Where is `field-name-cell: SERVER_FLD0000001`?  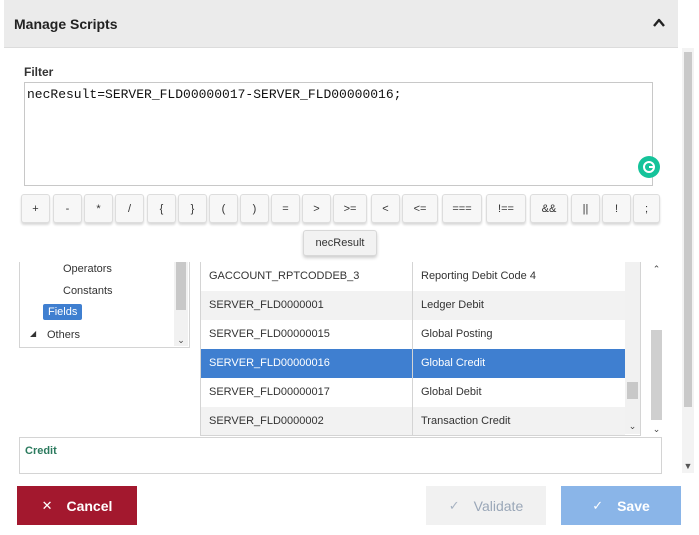 field-name-cell: SERVER_FLD0000001 is located at coordinates (307, 305).